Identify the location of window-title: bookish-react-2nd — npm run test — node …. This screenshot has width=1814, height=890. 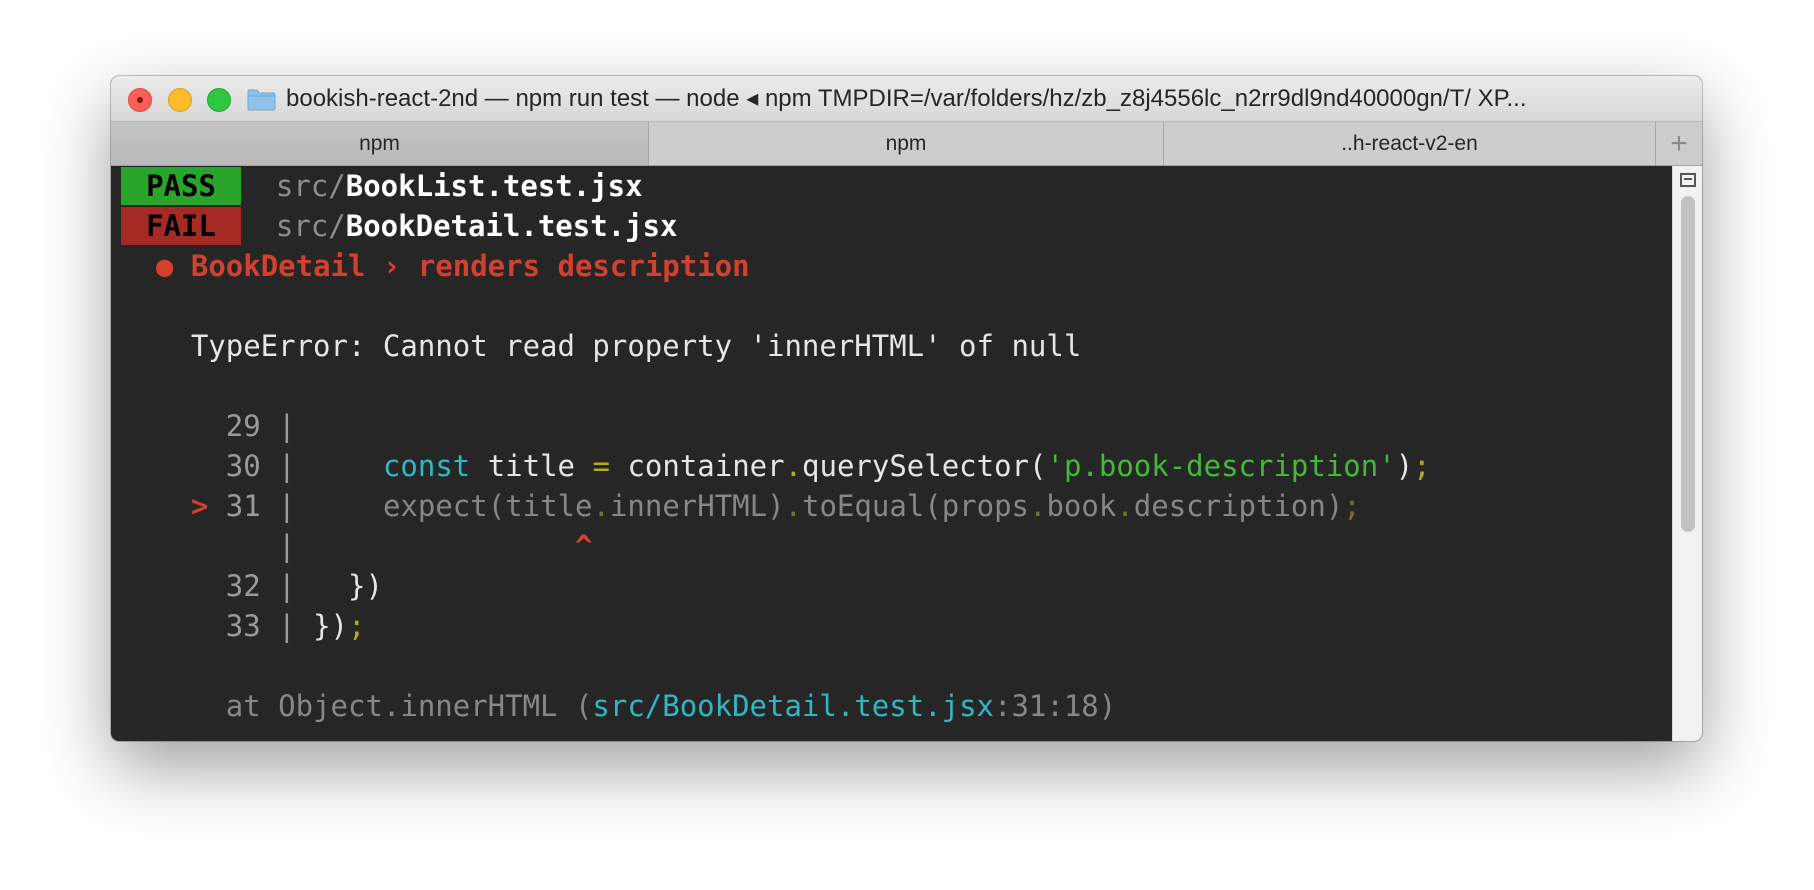
(906, 98).